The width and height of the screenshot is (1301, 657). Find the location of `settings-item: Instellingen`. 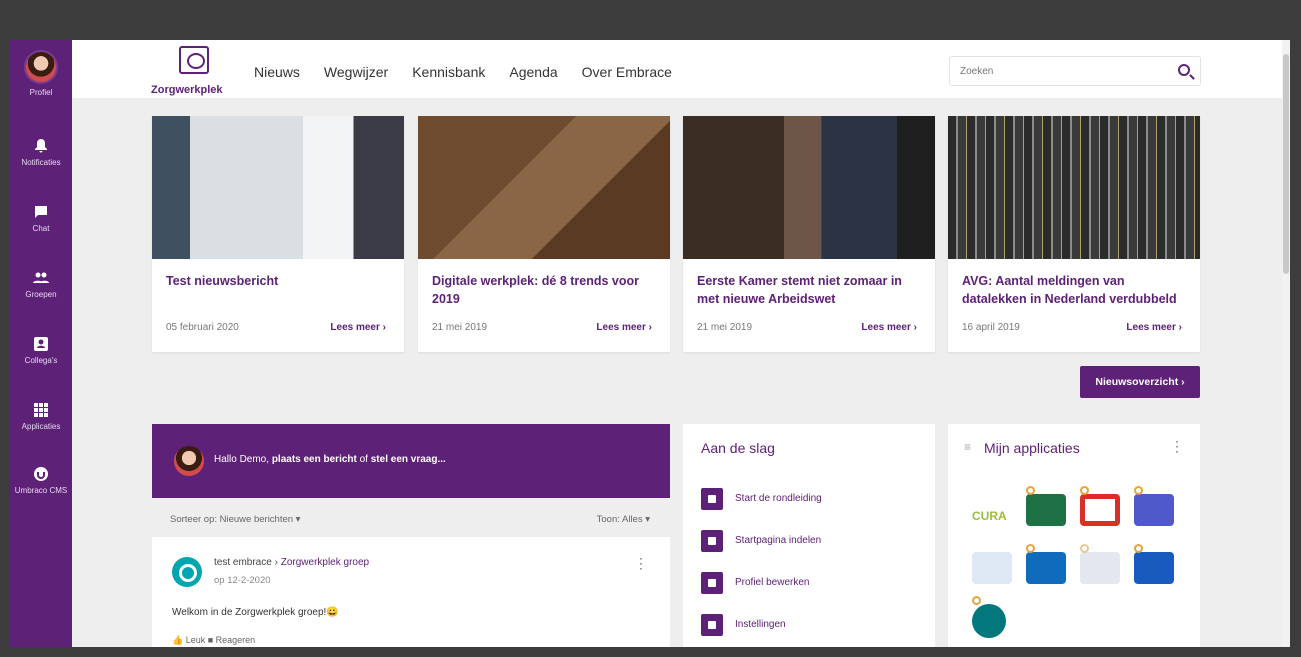

settings-item: Instellingen is located at coordinates (811, 626).